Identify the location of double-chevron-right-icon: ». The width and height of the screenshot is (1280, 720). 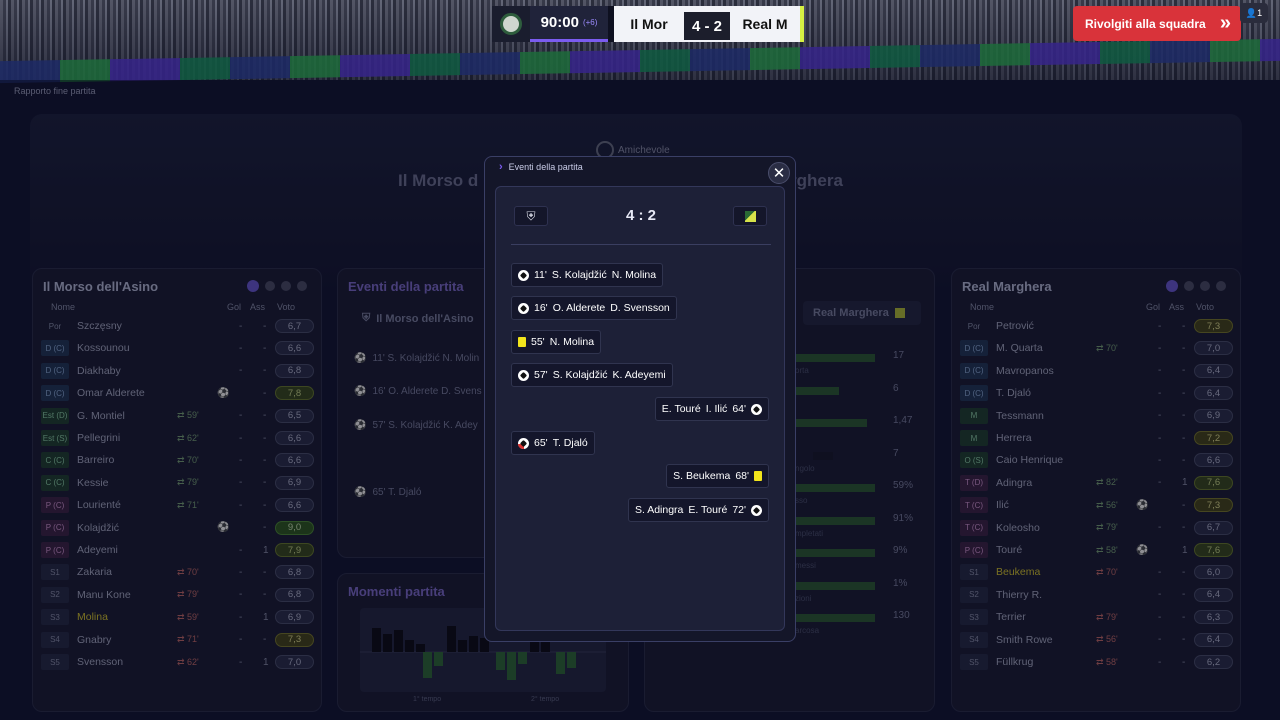
(1225, 23).